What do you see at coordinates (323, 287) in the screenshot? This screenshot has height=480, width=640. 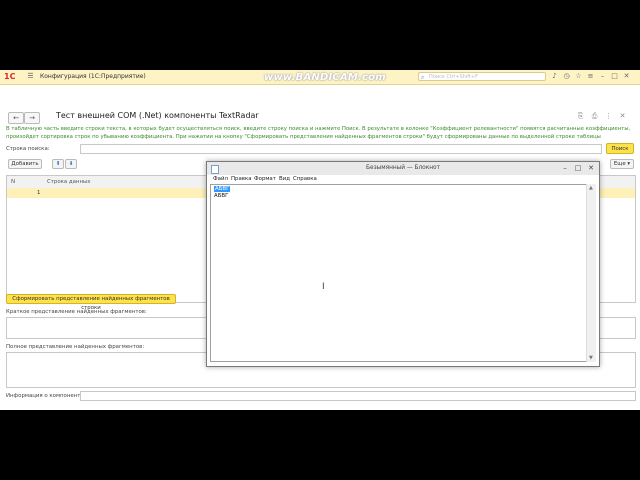 I see `text-cursor-icon: I` at bounding box center [323, 287].